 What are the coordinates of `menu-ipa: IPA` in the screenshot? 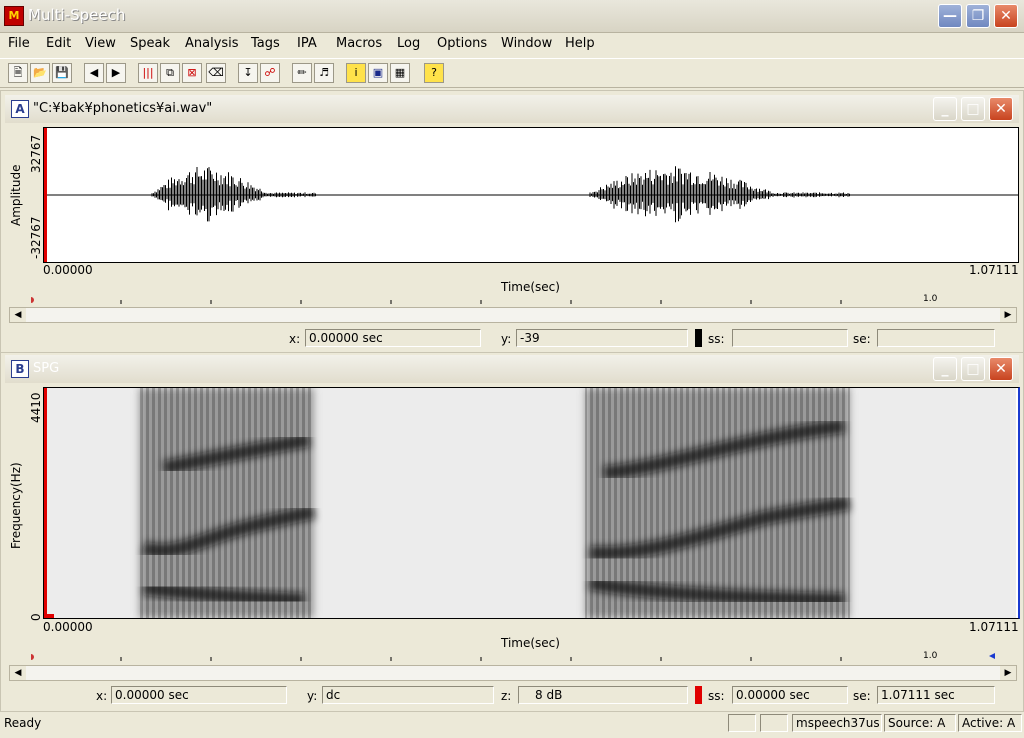 It's located at (307, 43).